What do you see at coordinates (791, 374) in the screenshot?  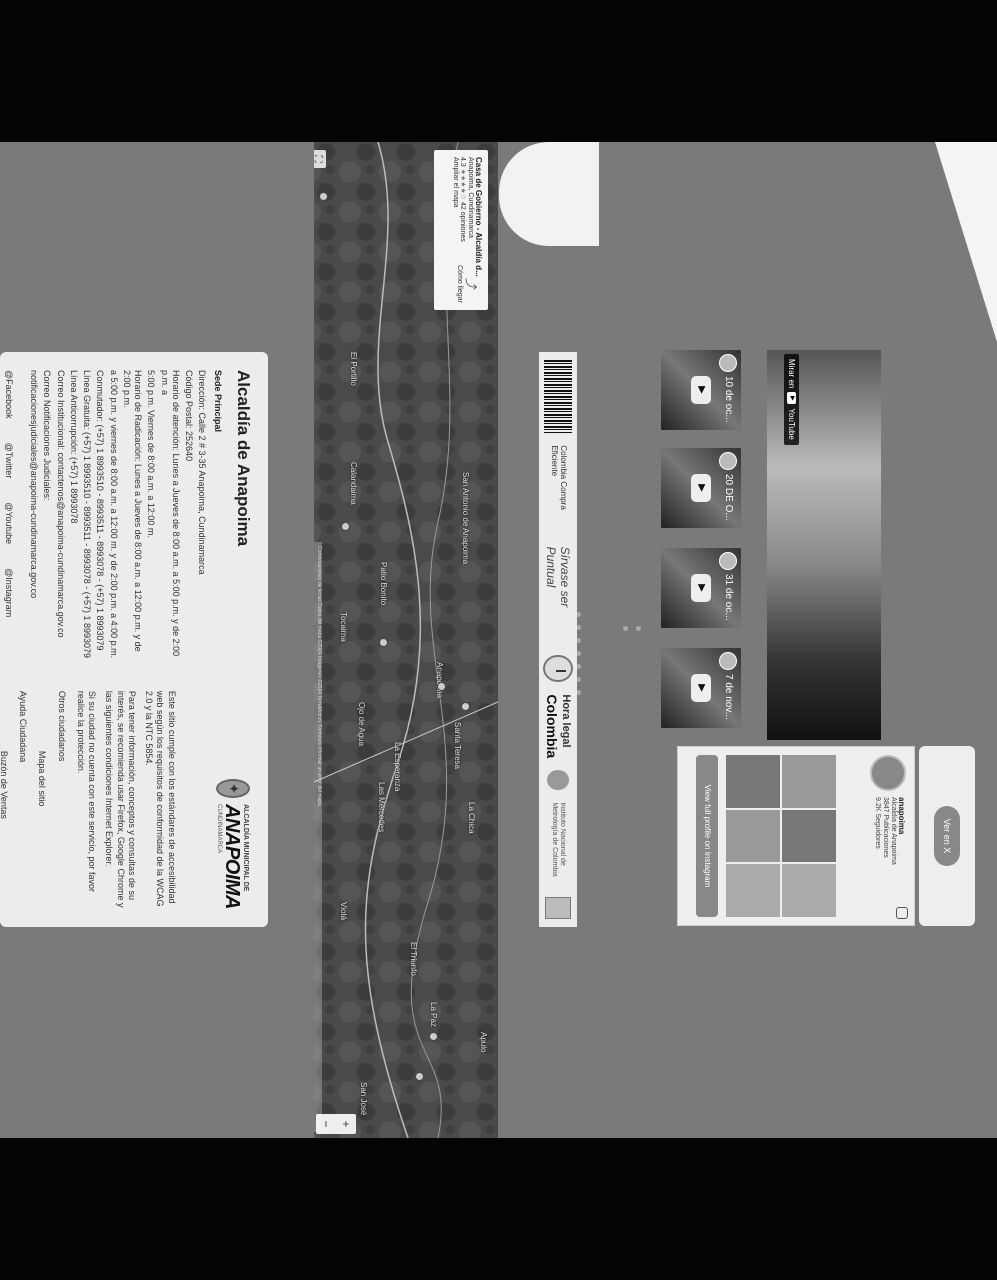 I see `watch-label: Mirar en` at bounding box center [791, 374].